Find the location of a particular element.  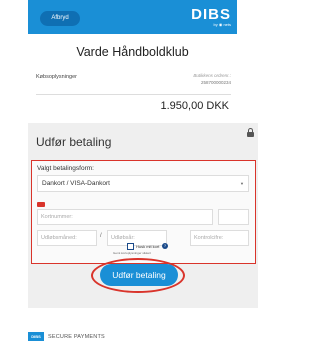

cvc-input: Kontrolcifre: is located at coordinates (219, 238).